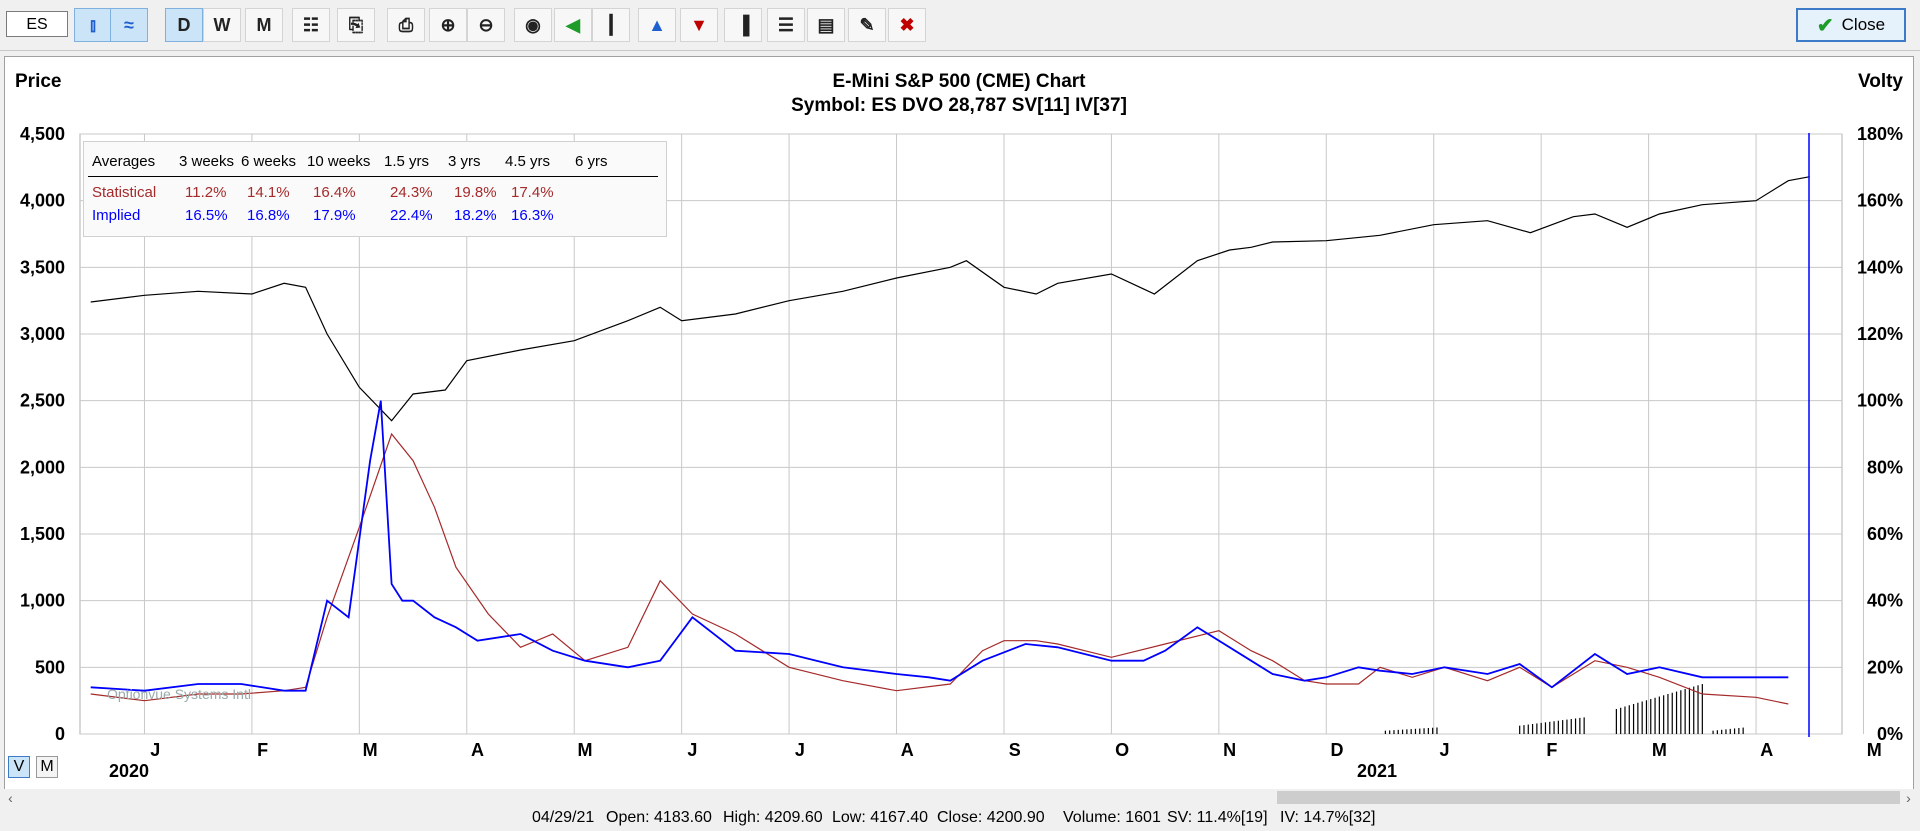 This screenshot has height=831, width=1920. What do you see at coordinates (1229, 750) in the screenshot?
I see `x-tick-month: N` at bounding box center [1229, 750].